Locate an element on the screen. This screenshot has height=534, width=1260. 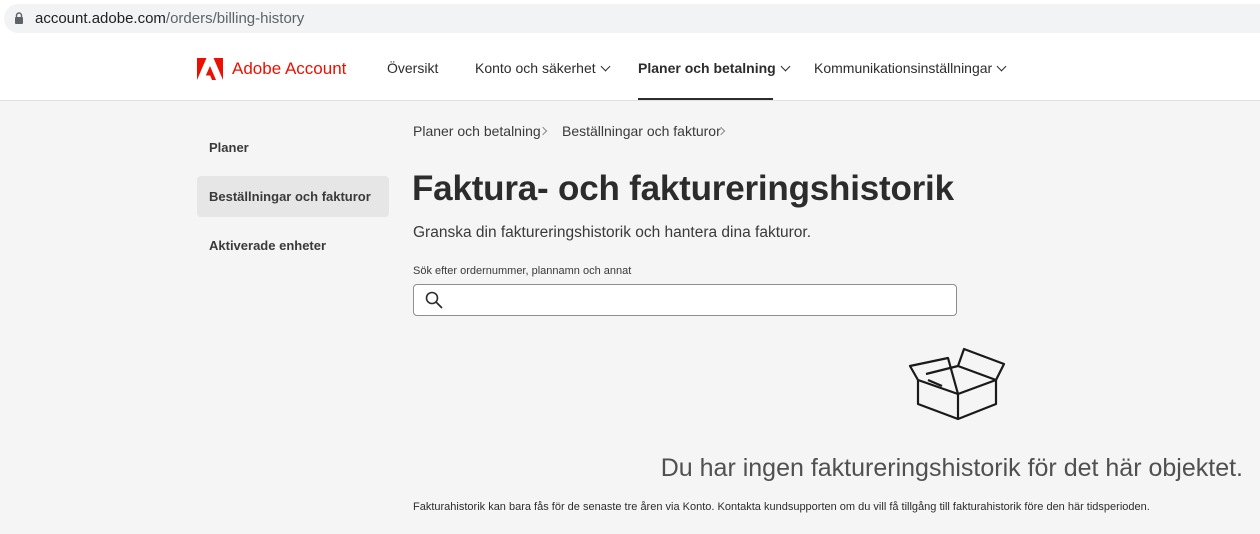
nav-label: Konto och säkerhet is located at coordinates (535, 68).